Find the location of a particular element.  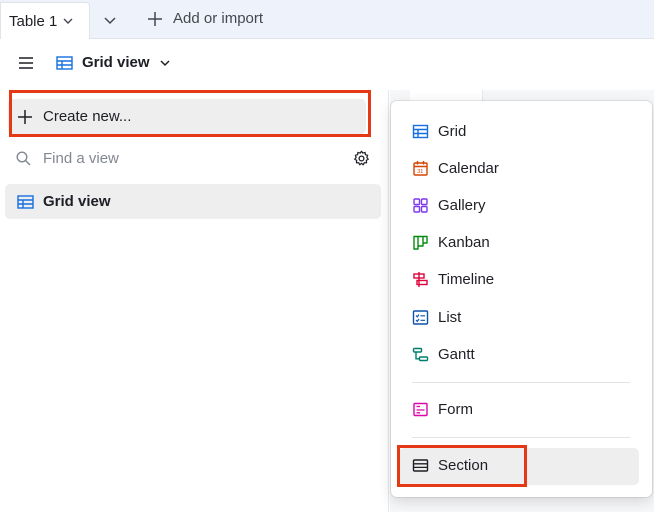

menu-item-timeline: Timeline is located at coordinates (453, 279).